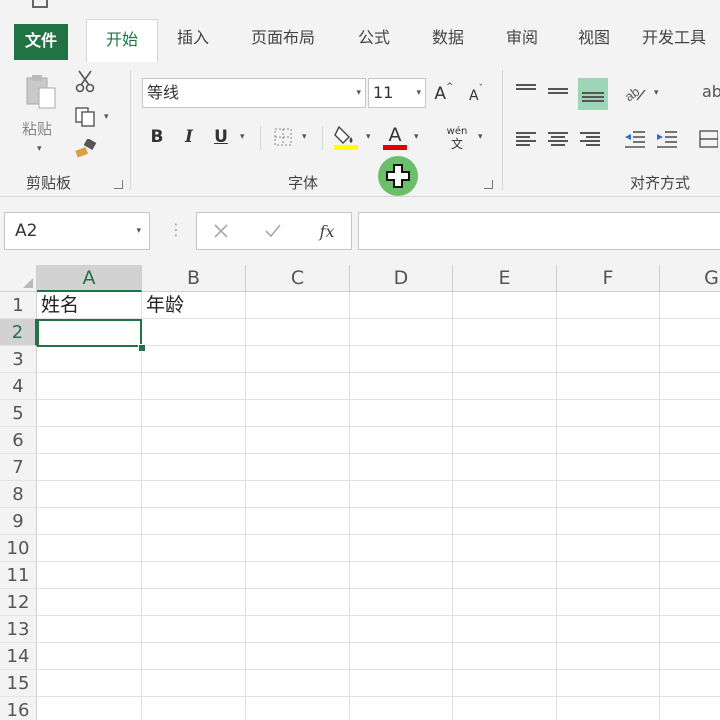  What do you see at coordinates (298, 494) in the screenshot?
I see `cell-c8` at bounding box center [298, 494].